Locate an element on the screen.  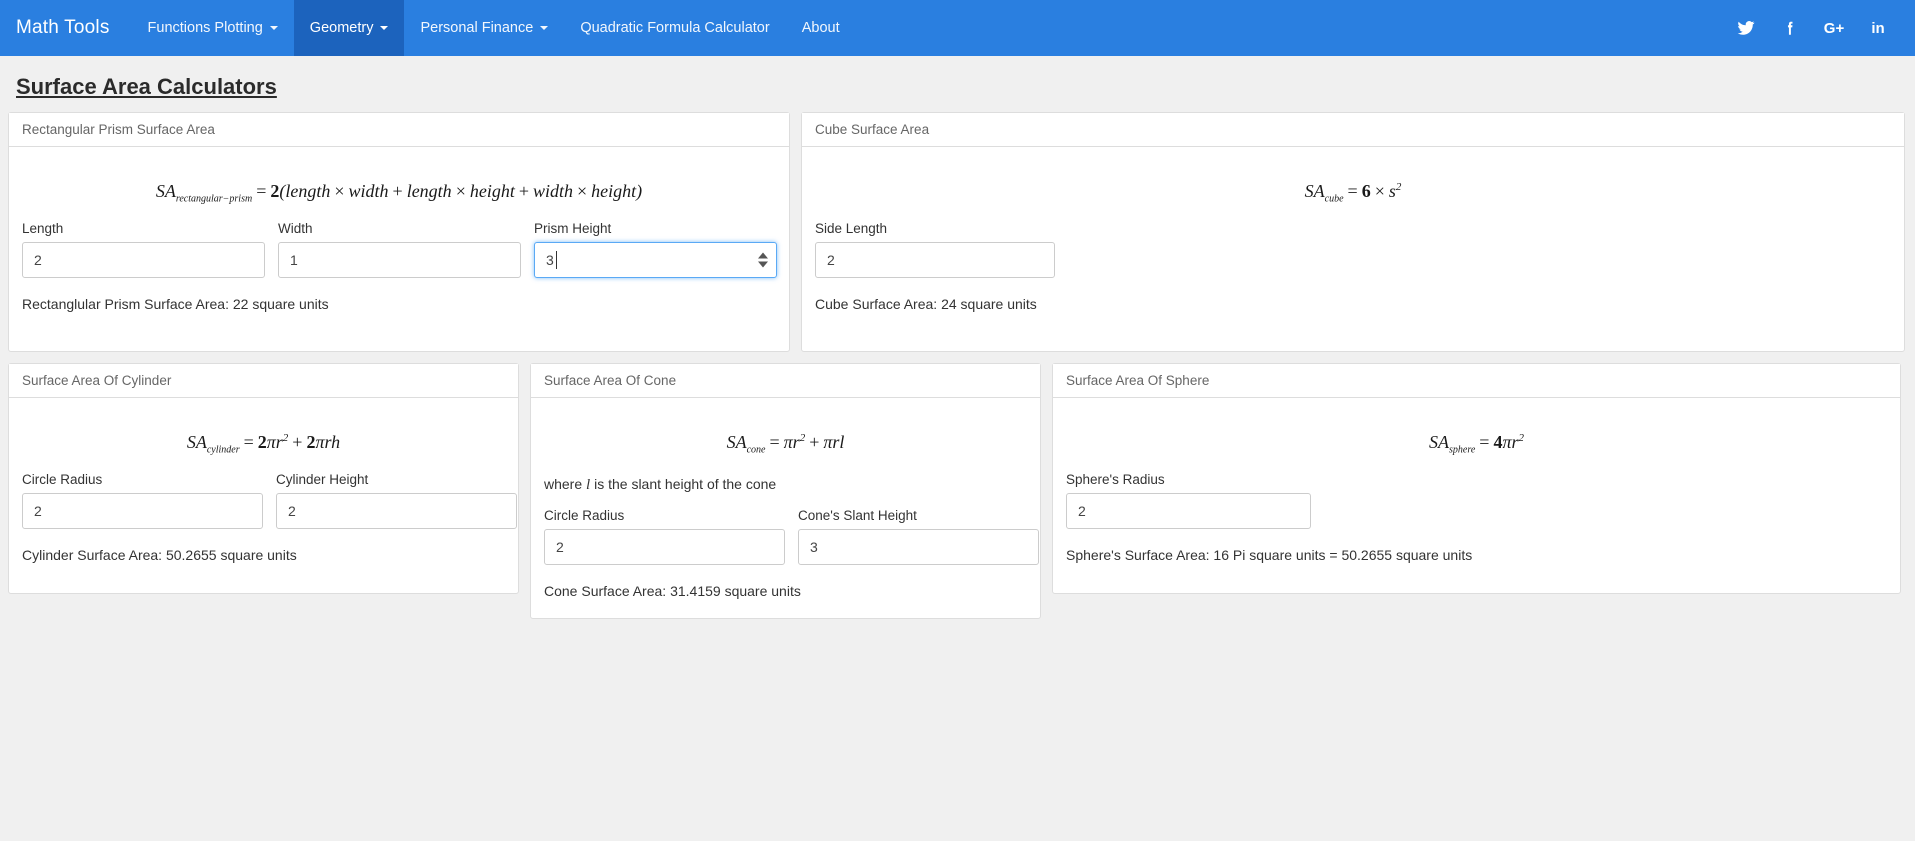
formula-cube: SAcube = 6 × s2 is located at coordinates (1353, 190).